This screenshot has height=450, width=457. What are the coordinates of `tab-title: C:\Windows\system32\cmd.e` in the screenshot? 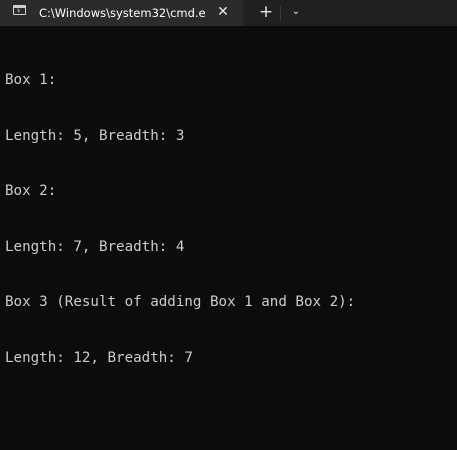 It's located at (122, 13).